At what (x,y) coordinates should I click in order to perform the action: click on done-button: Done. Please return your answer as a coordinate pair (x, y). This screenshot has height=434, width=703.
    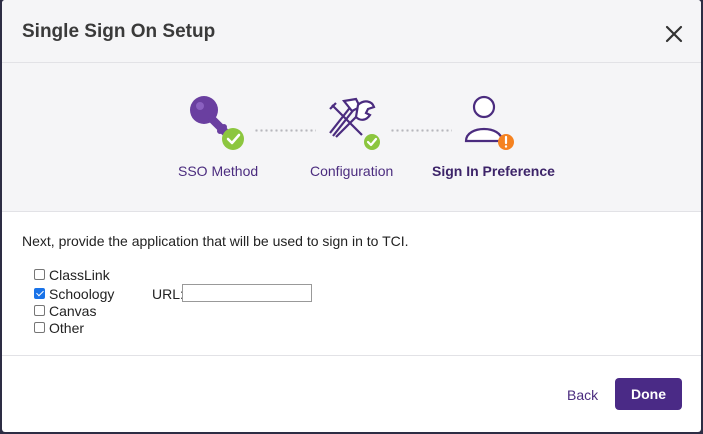
    Looking at the image, I should click on (648, 394).